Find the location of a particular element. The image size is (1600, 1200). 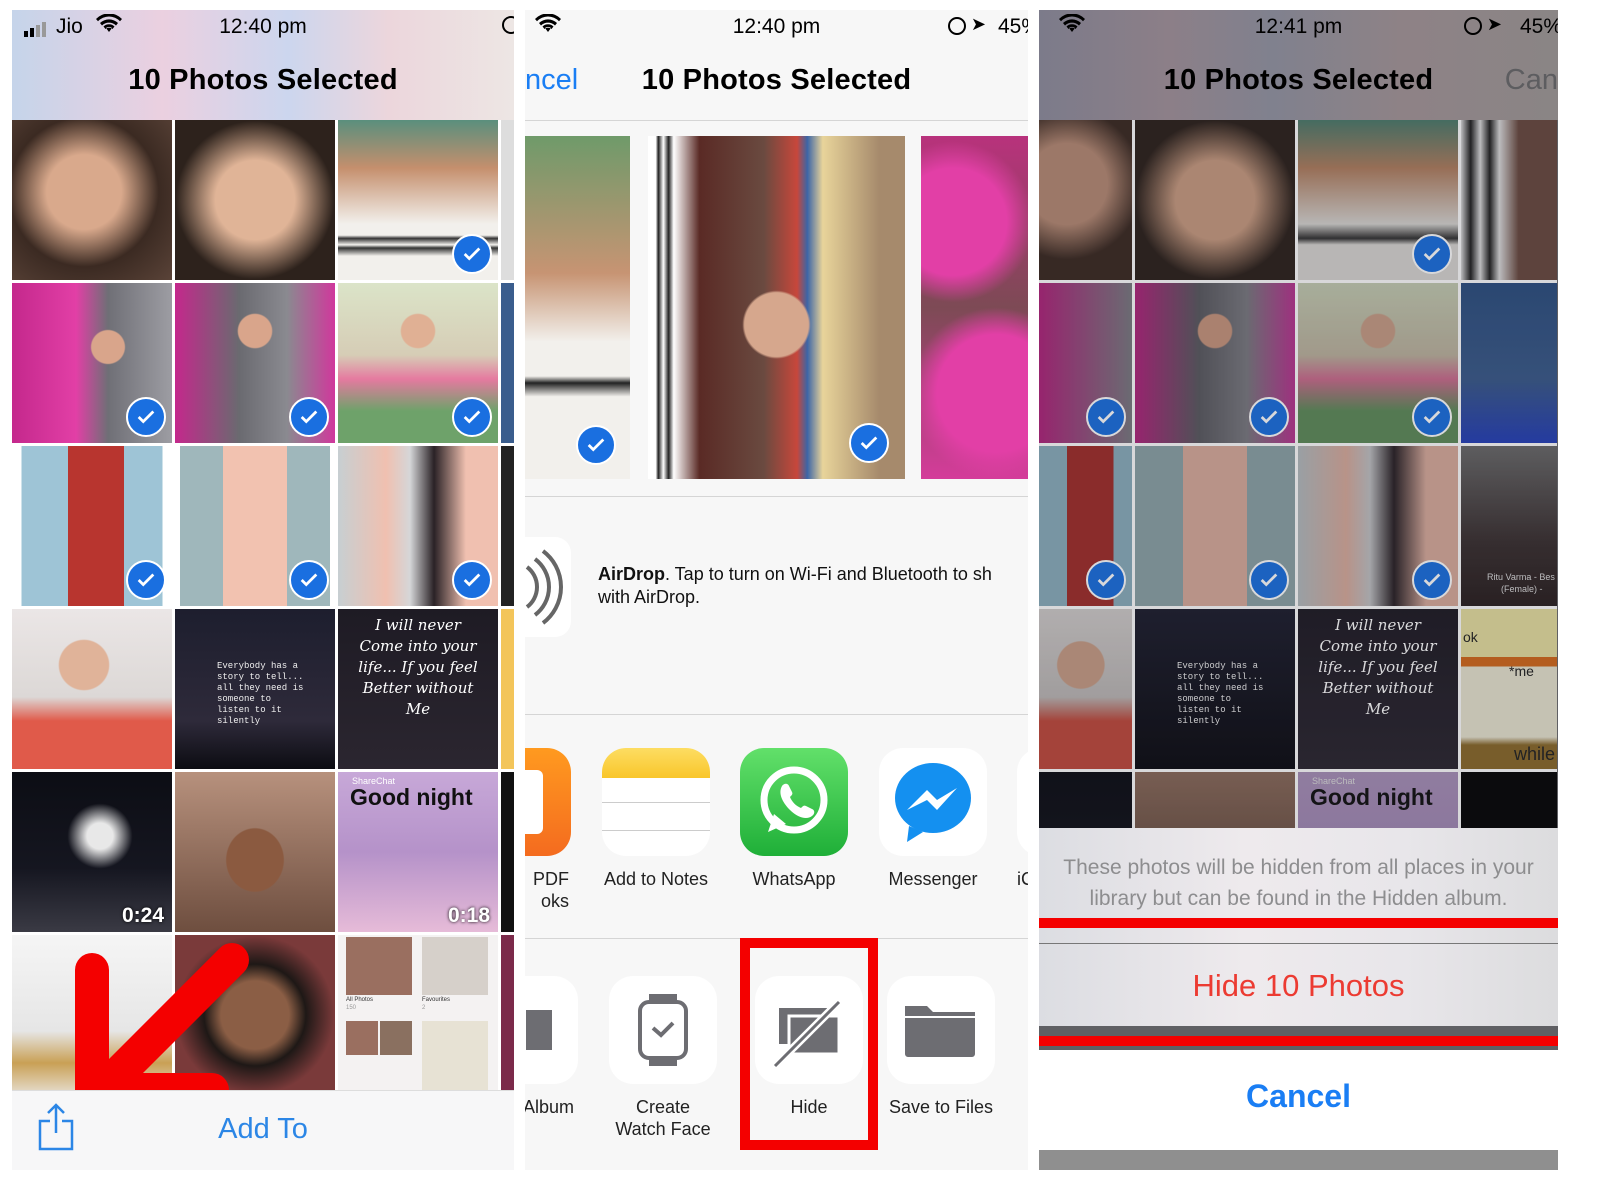

status-time: 12:40 pm is located at coordinates (263, 26).